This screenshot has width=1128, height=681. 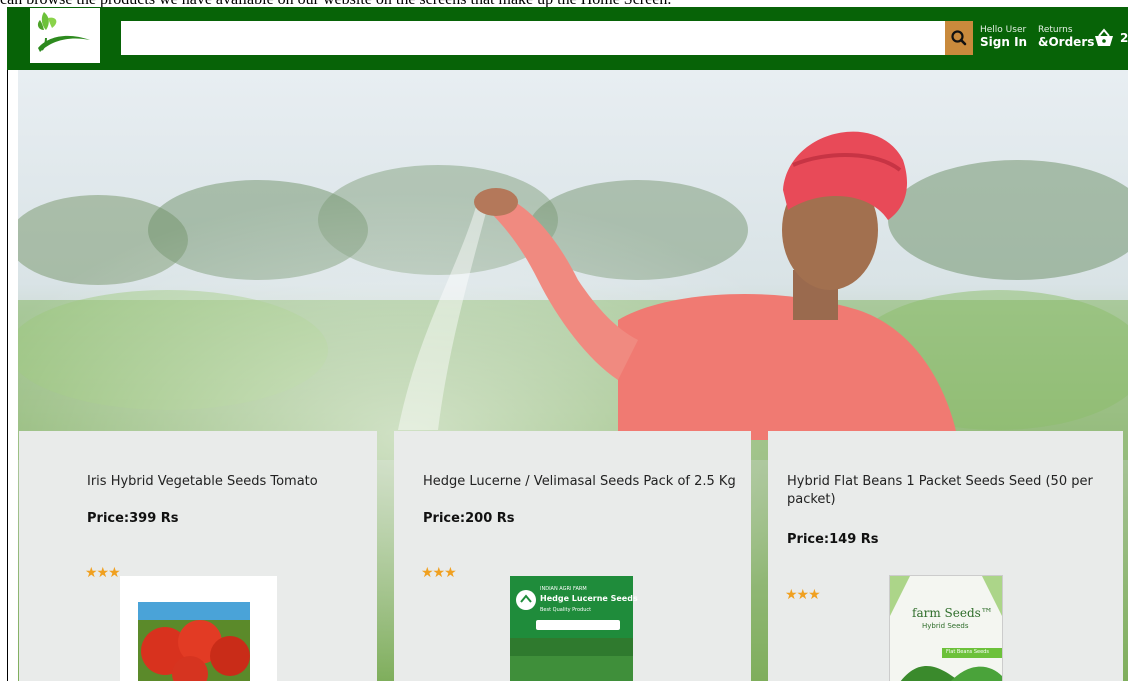 I want to click on product-price: Price:200 Rs, so click(x=469, y=518).